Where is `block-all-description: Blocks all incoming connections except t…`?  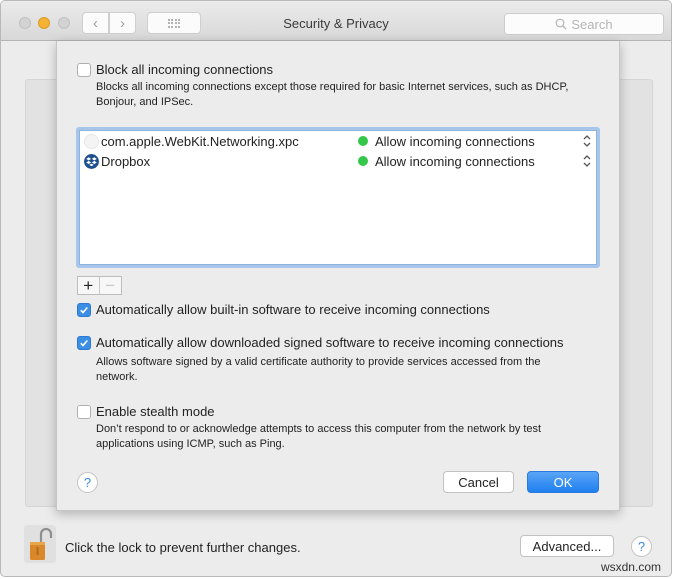
block-all-description: Blocks all incoming connections except t… is located at coordinates (332, 94).